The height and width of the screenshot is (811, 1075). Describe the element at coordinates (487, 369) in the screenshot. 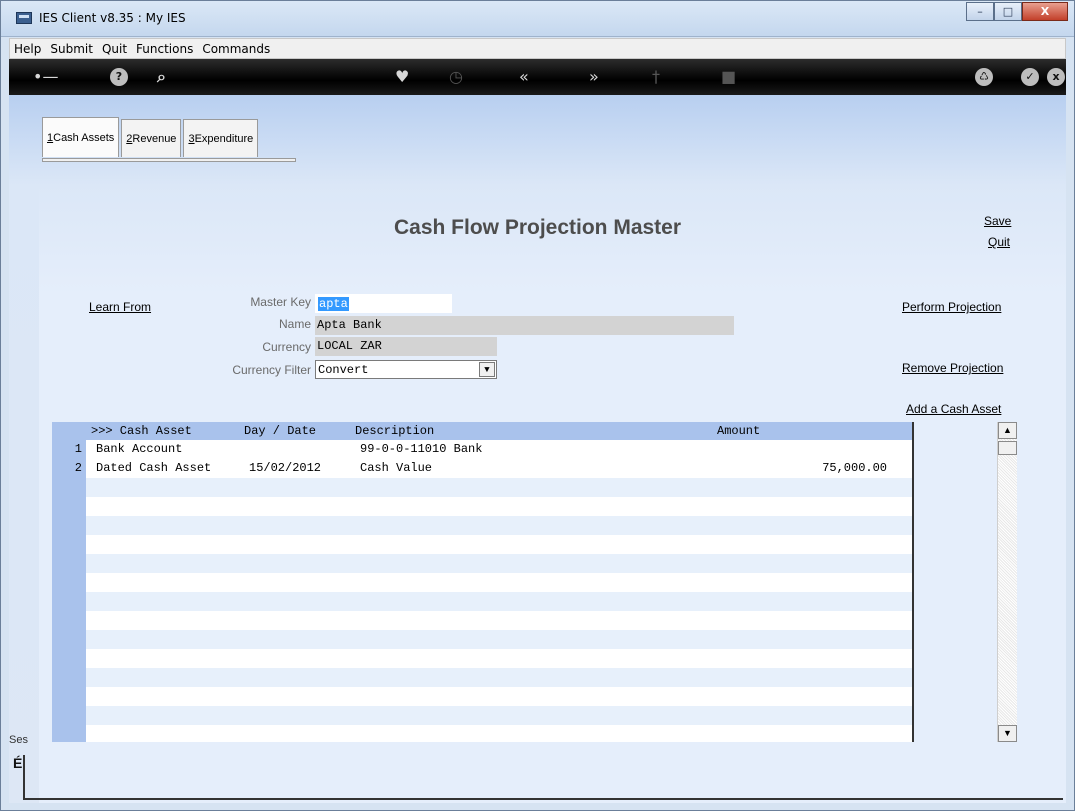

I see `chevron-down-icon: ▼` at that location.